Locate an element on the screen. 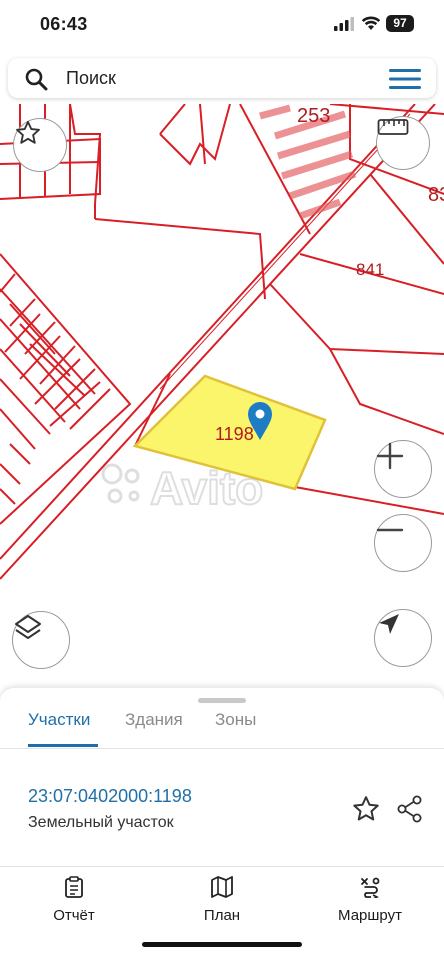 The height and width of the screenshot is (960, 444). measure-button is located at coordinates (403, 143).